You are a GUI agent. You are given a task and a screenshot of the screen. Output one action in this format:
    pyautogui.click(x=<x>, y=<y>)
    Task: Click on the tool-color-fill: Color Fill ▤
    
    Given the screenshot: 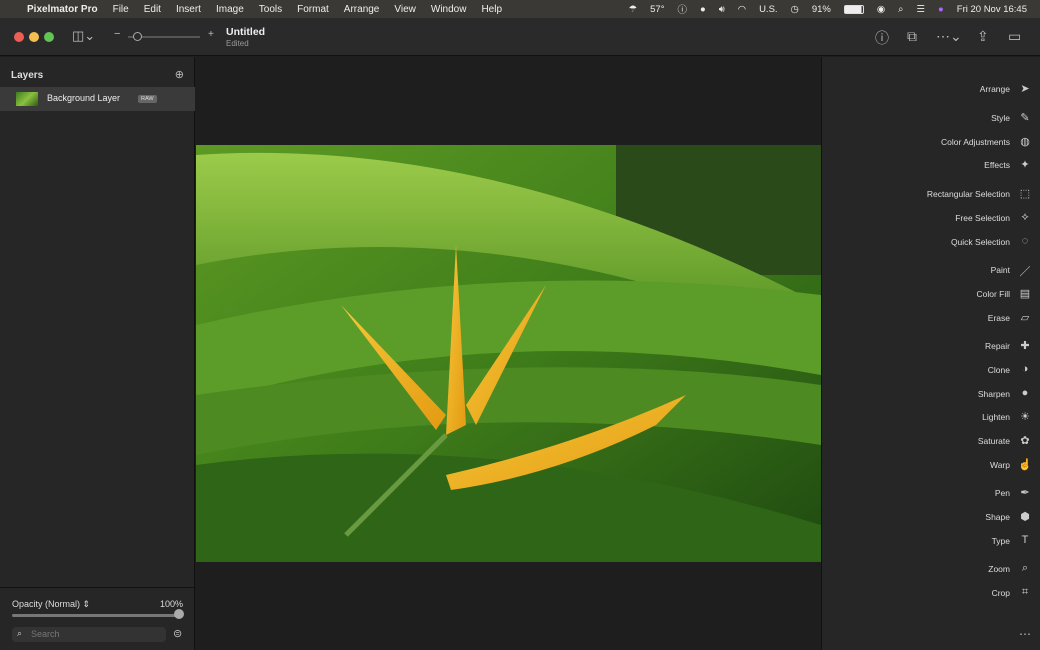 What is the action you would take?
    pyautogui.click(x=931, y=295)
    